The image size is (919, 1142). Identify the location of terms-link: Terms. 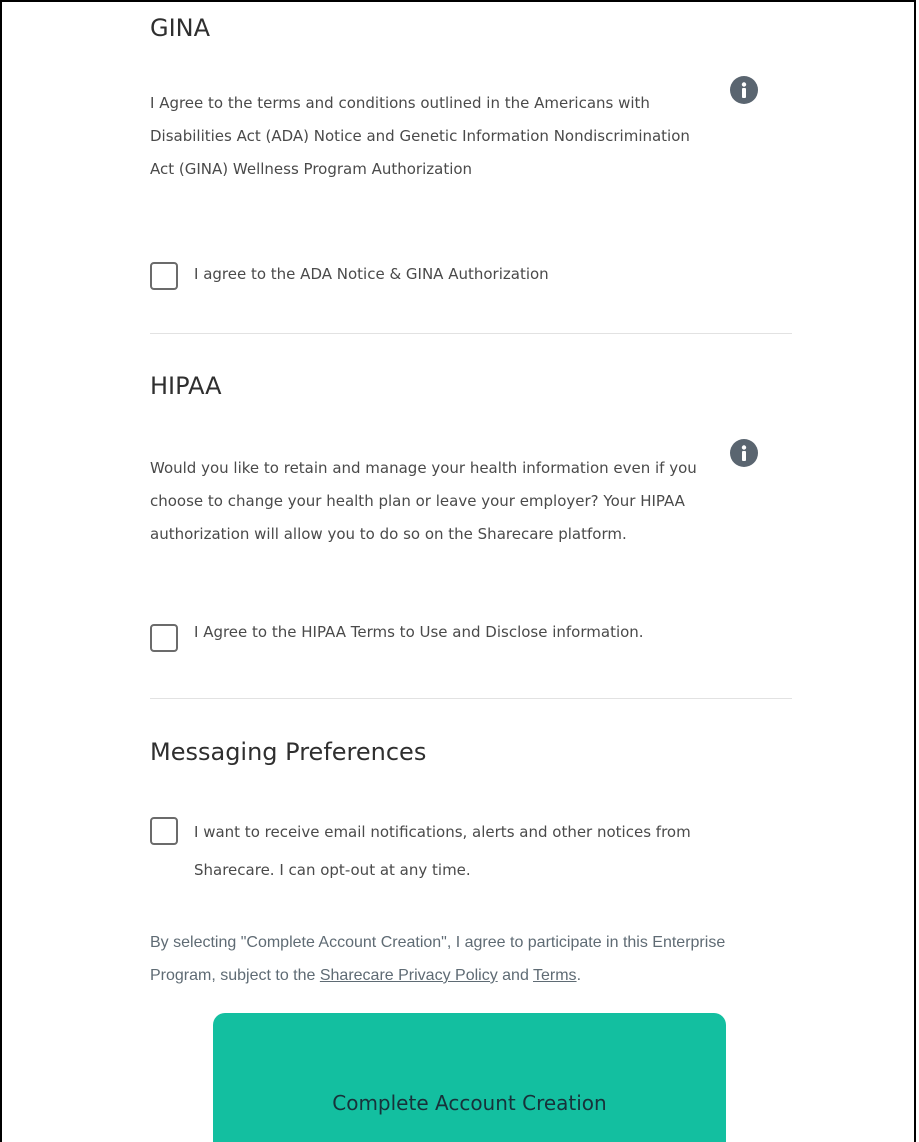
(555, 975).